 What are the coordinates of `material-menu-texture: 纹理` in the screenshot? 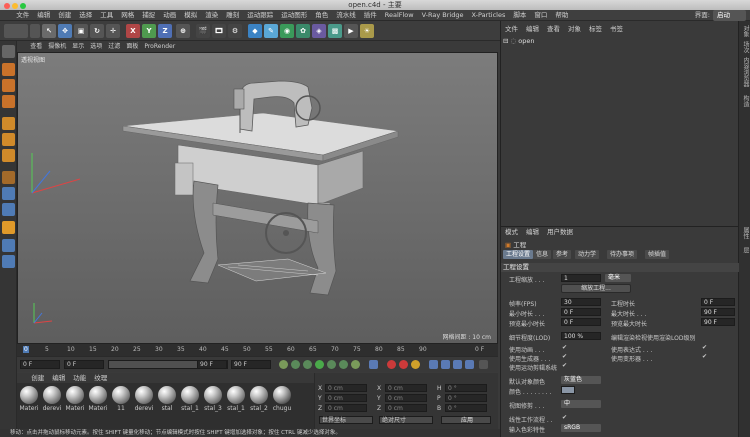 It's located at (100, 378).